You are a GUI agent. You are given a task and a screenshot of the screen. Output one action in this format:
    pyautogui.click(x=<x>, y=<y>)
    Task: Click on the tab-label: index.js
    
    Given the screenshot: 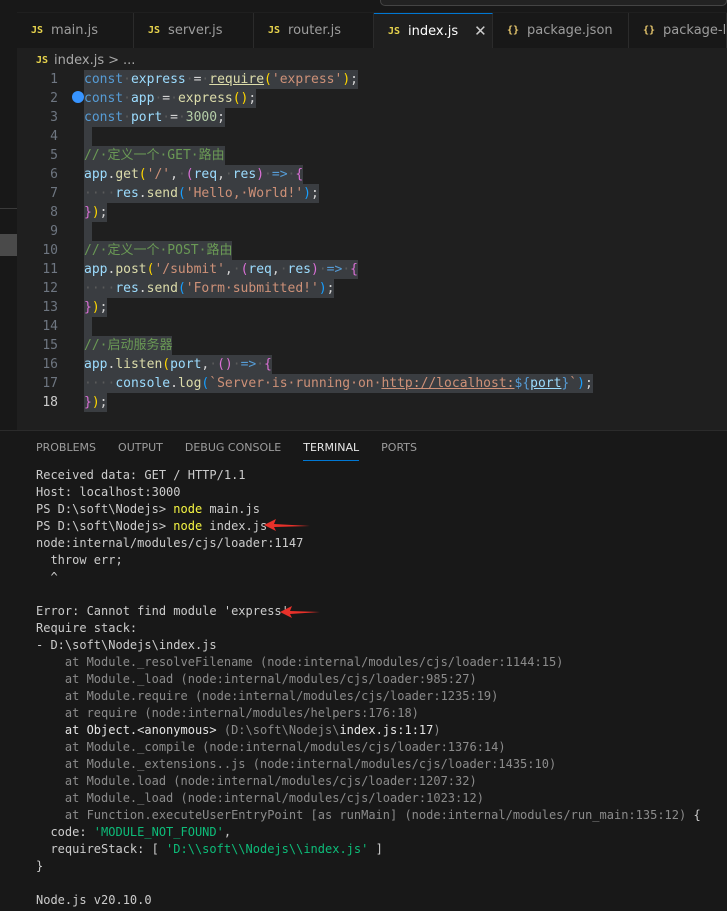 What is the action you would take?
    pyautogui.click(x=433, y=31)
    